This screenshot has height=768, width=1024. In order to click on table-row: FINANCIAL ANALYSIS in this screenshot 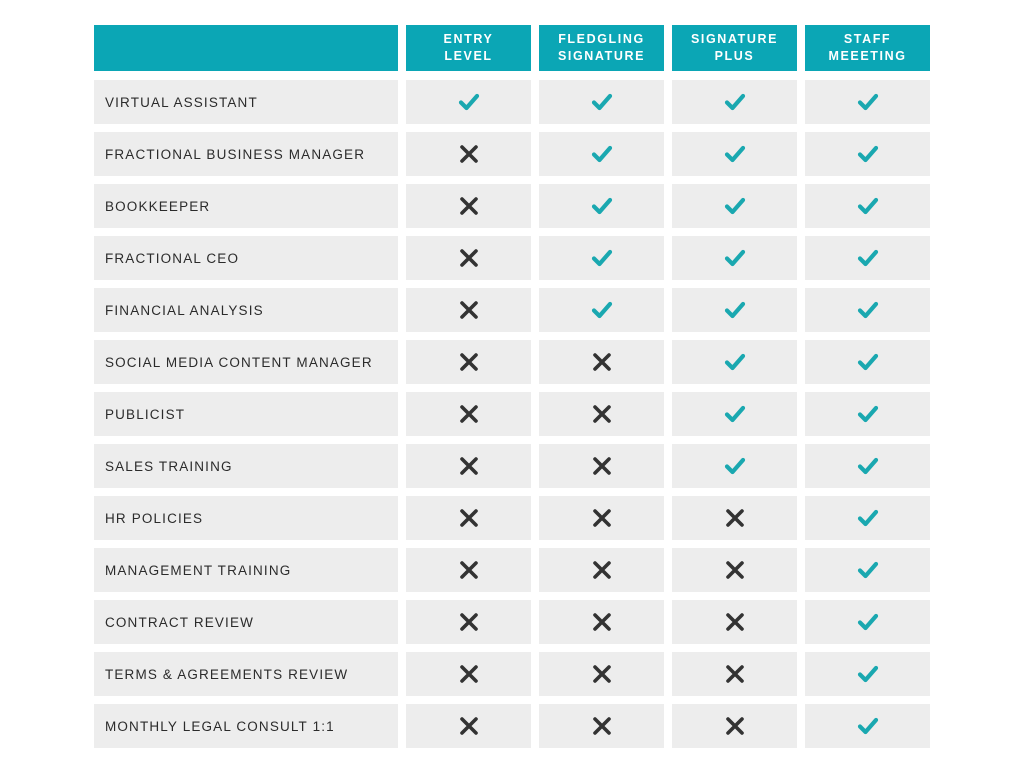, I will do `click(512, 310)`.